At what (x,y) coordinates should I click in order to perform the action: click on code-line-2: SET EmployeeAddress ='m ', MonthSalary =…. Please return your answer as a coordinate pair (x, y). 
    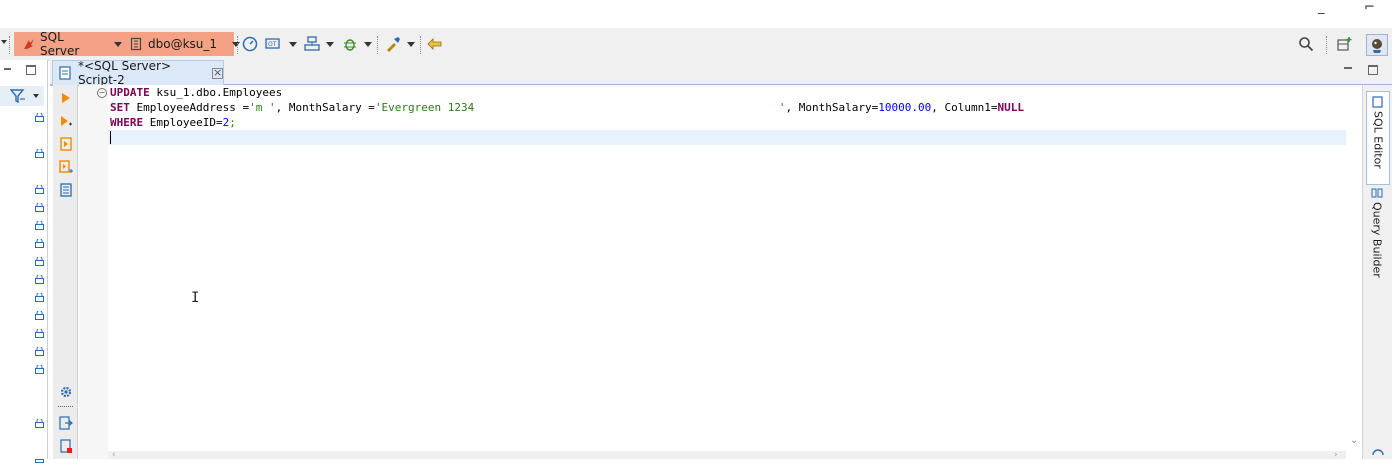
    Looking at the image, I should click on (567, 107).